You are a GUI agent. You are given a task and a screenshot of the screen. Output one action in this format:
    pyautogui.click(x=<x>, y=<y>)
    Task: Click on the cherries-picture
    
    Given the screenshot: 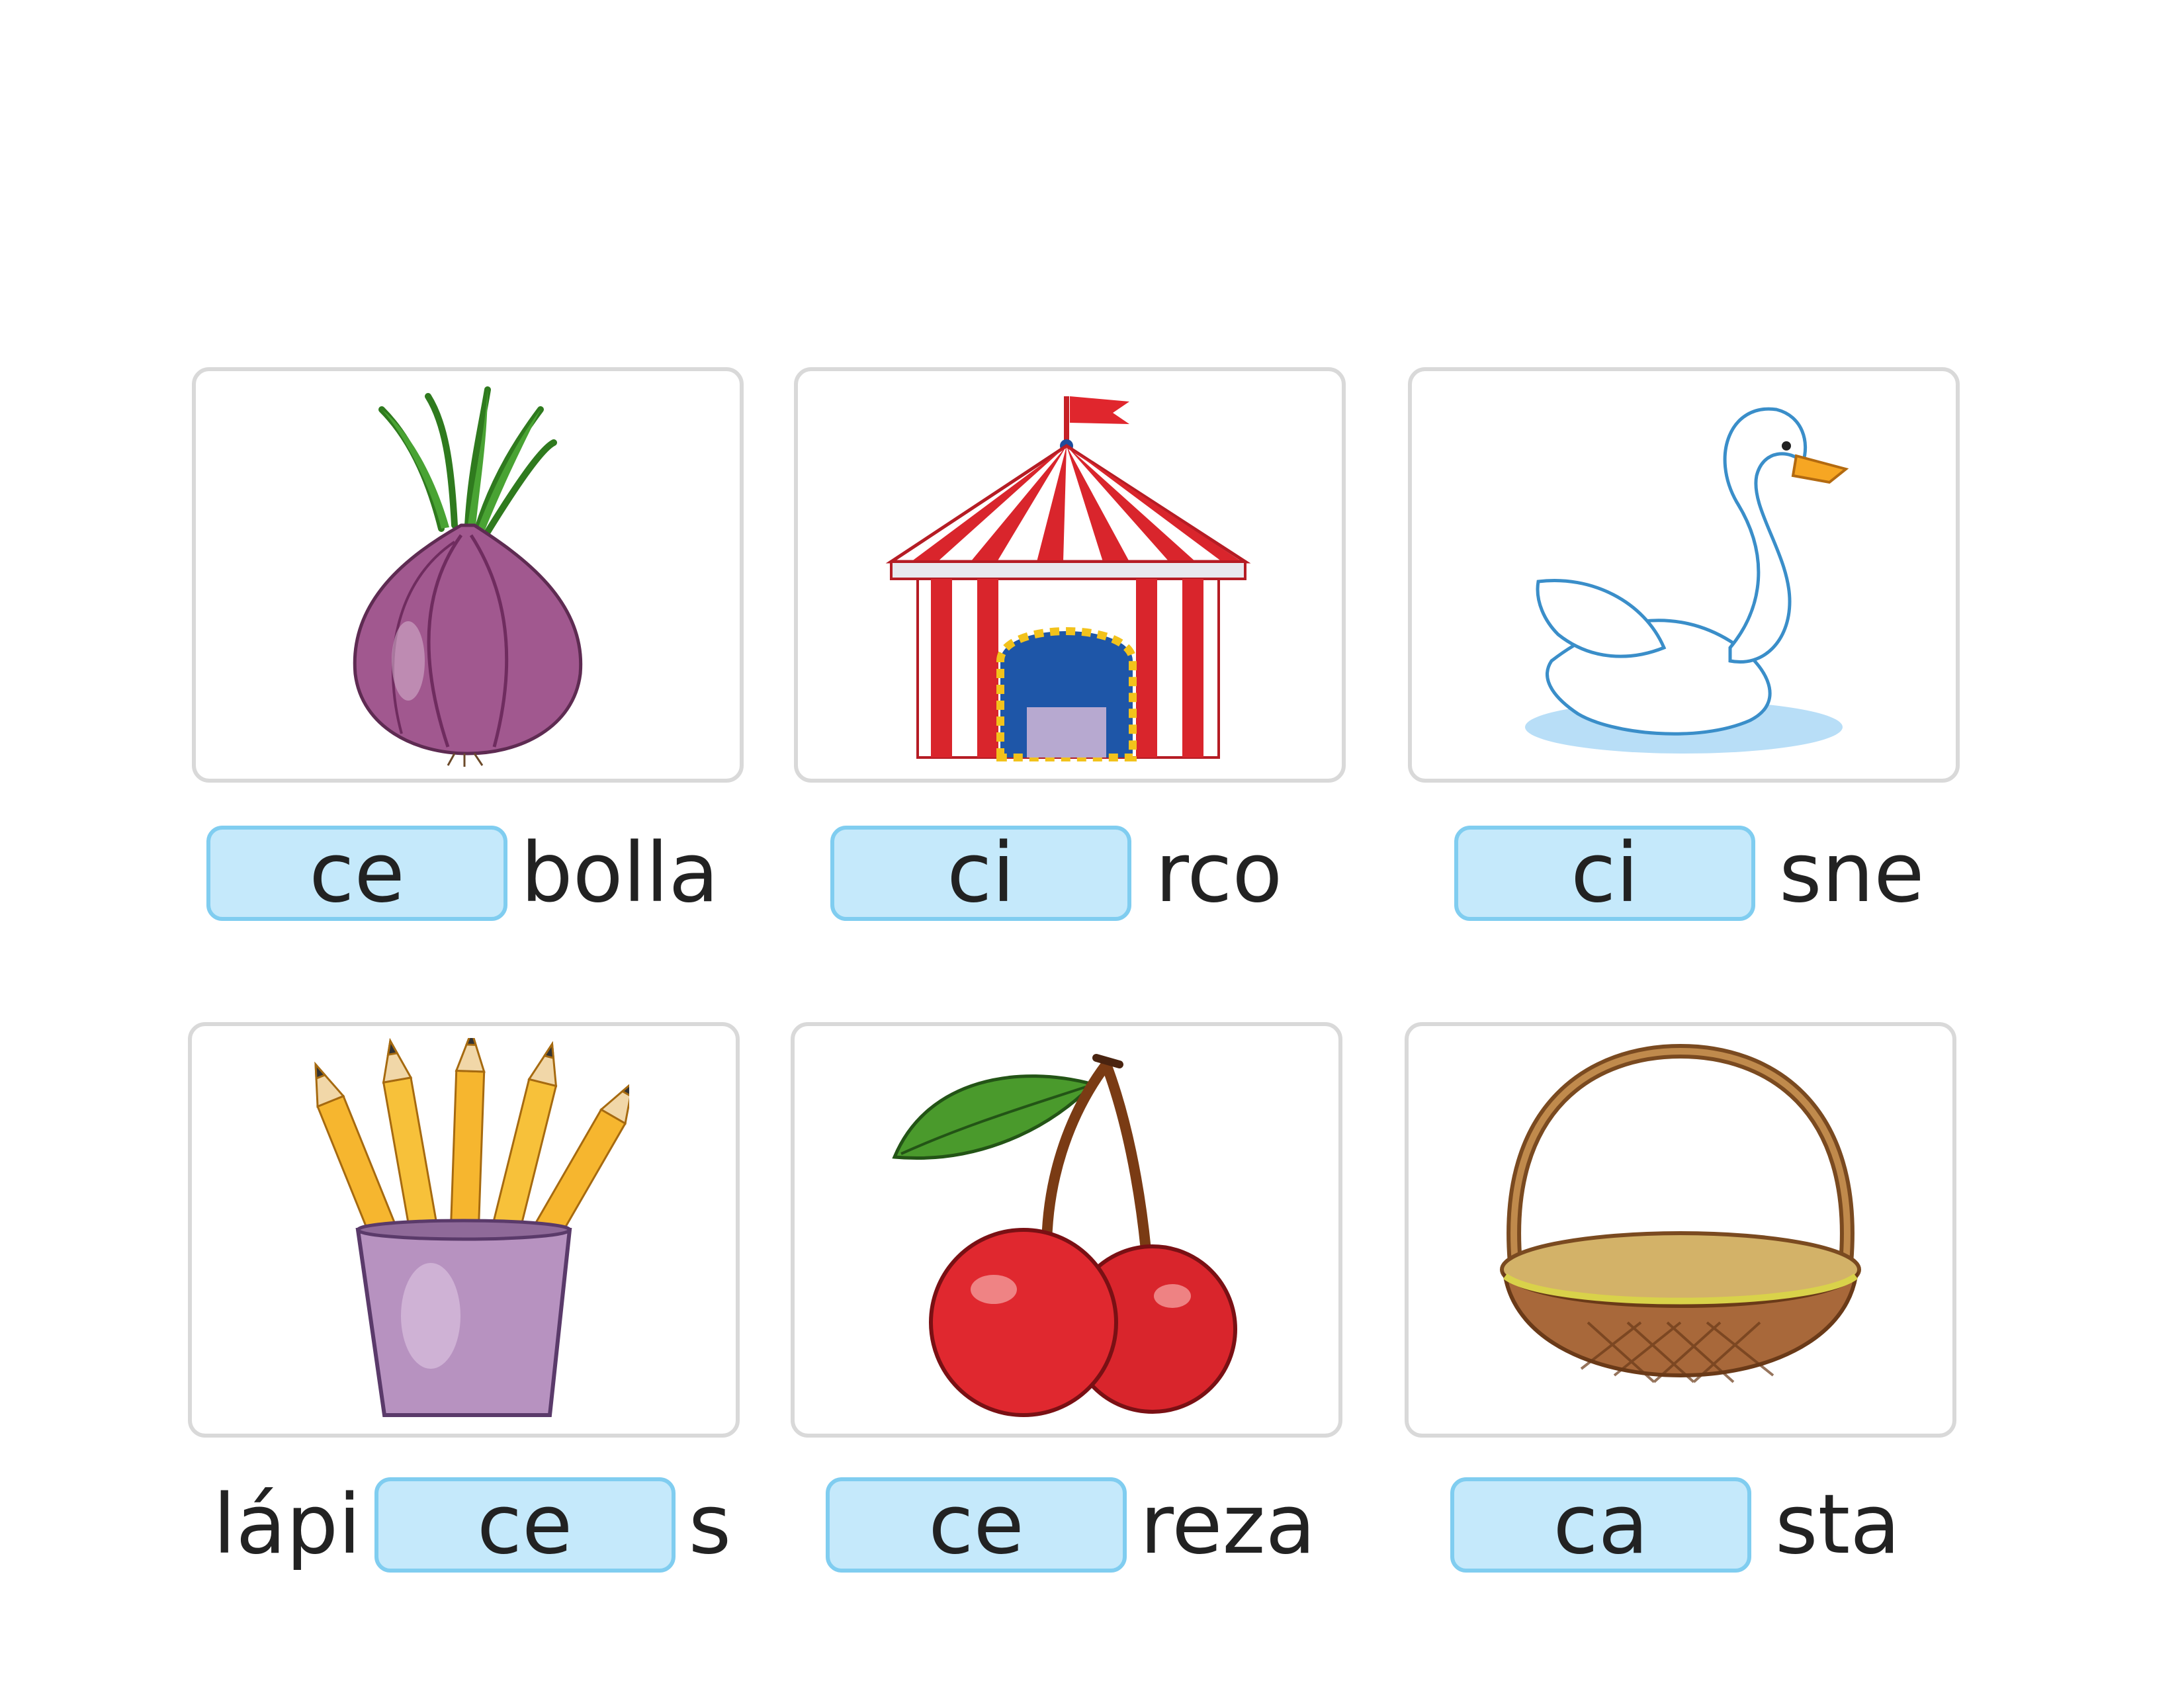 What is the action you would take?
    pyautogui.click(x=1064, y=1235)
    